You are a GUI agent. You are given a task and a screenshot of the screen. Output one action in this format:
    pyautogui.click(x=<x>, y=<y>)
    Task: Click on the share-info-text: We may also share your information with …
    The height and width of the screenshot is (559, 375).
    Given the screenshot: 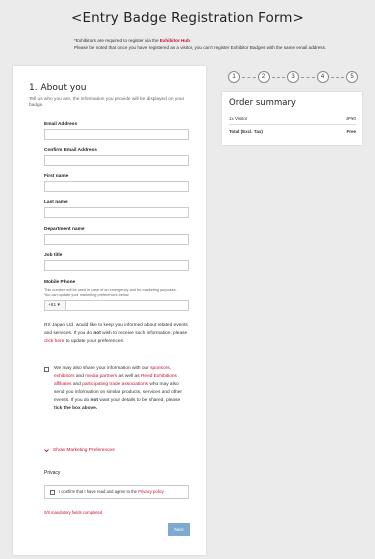 What is the action you would take?
    pyautogui.click(x=121, y=389)
    